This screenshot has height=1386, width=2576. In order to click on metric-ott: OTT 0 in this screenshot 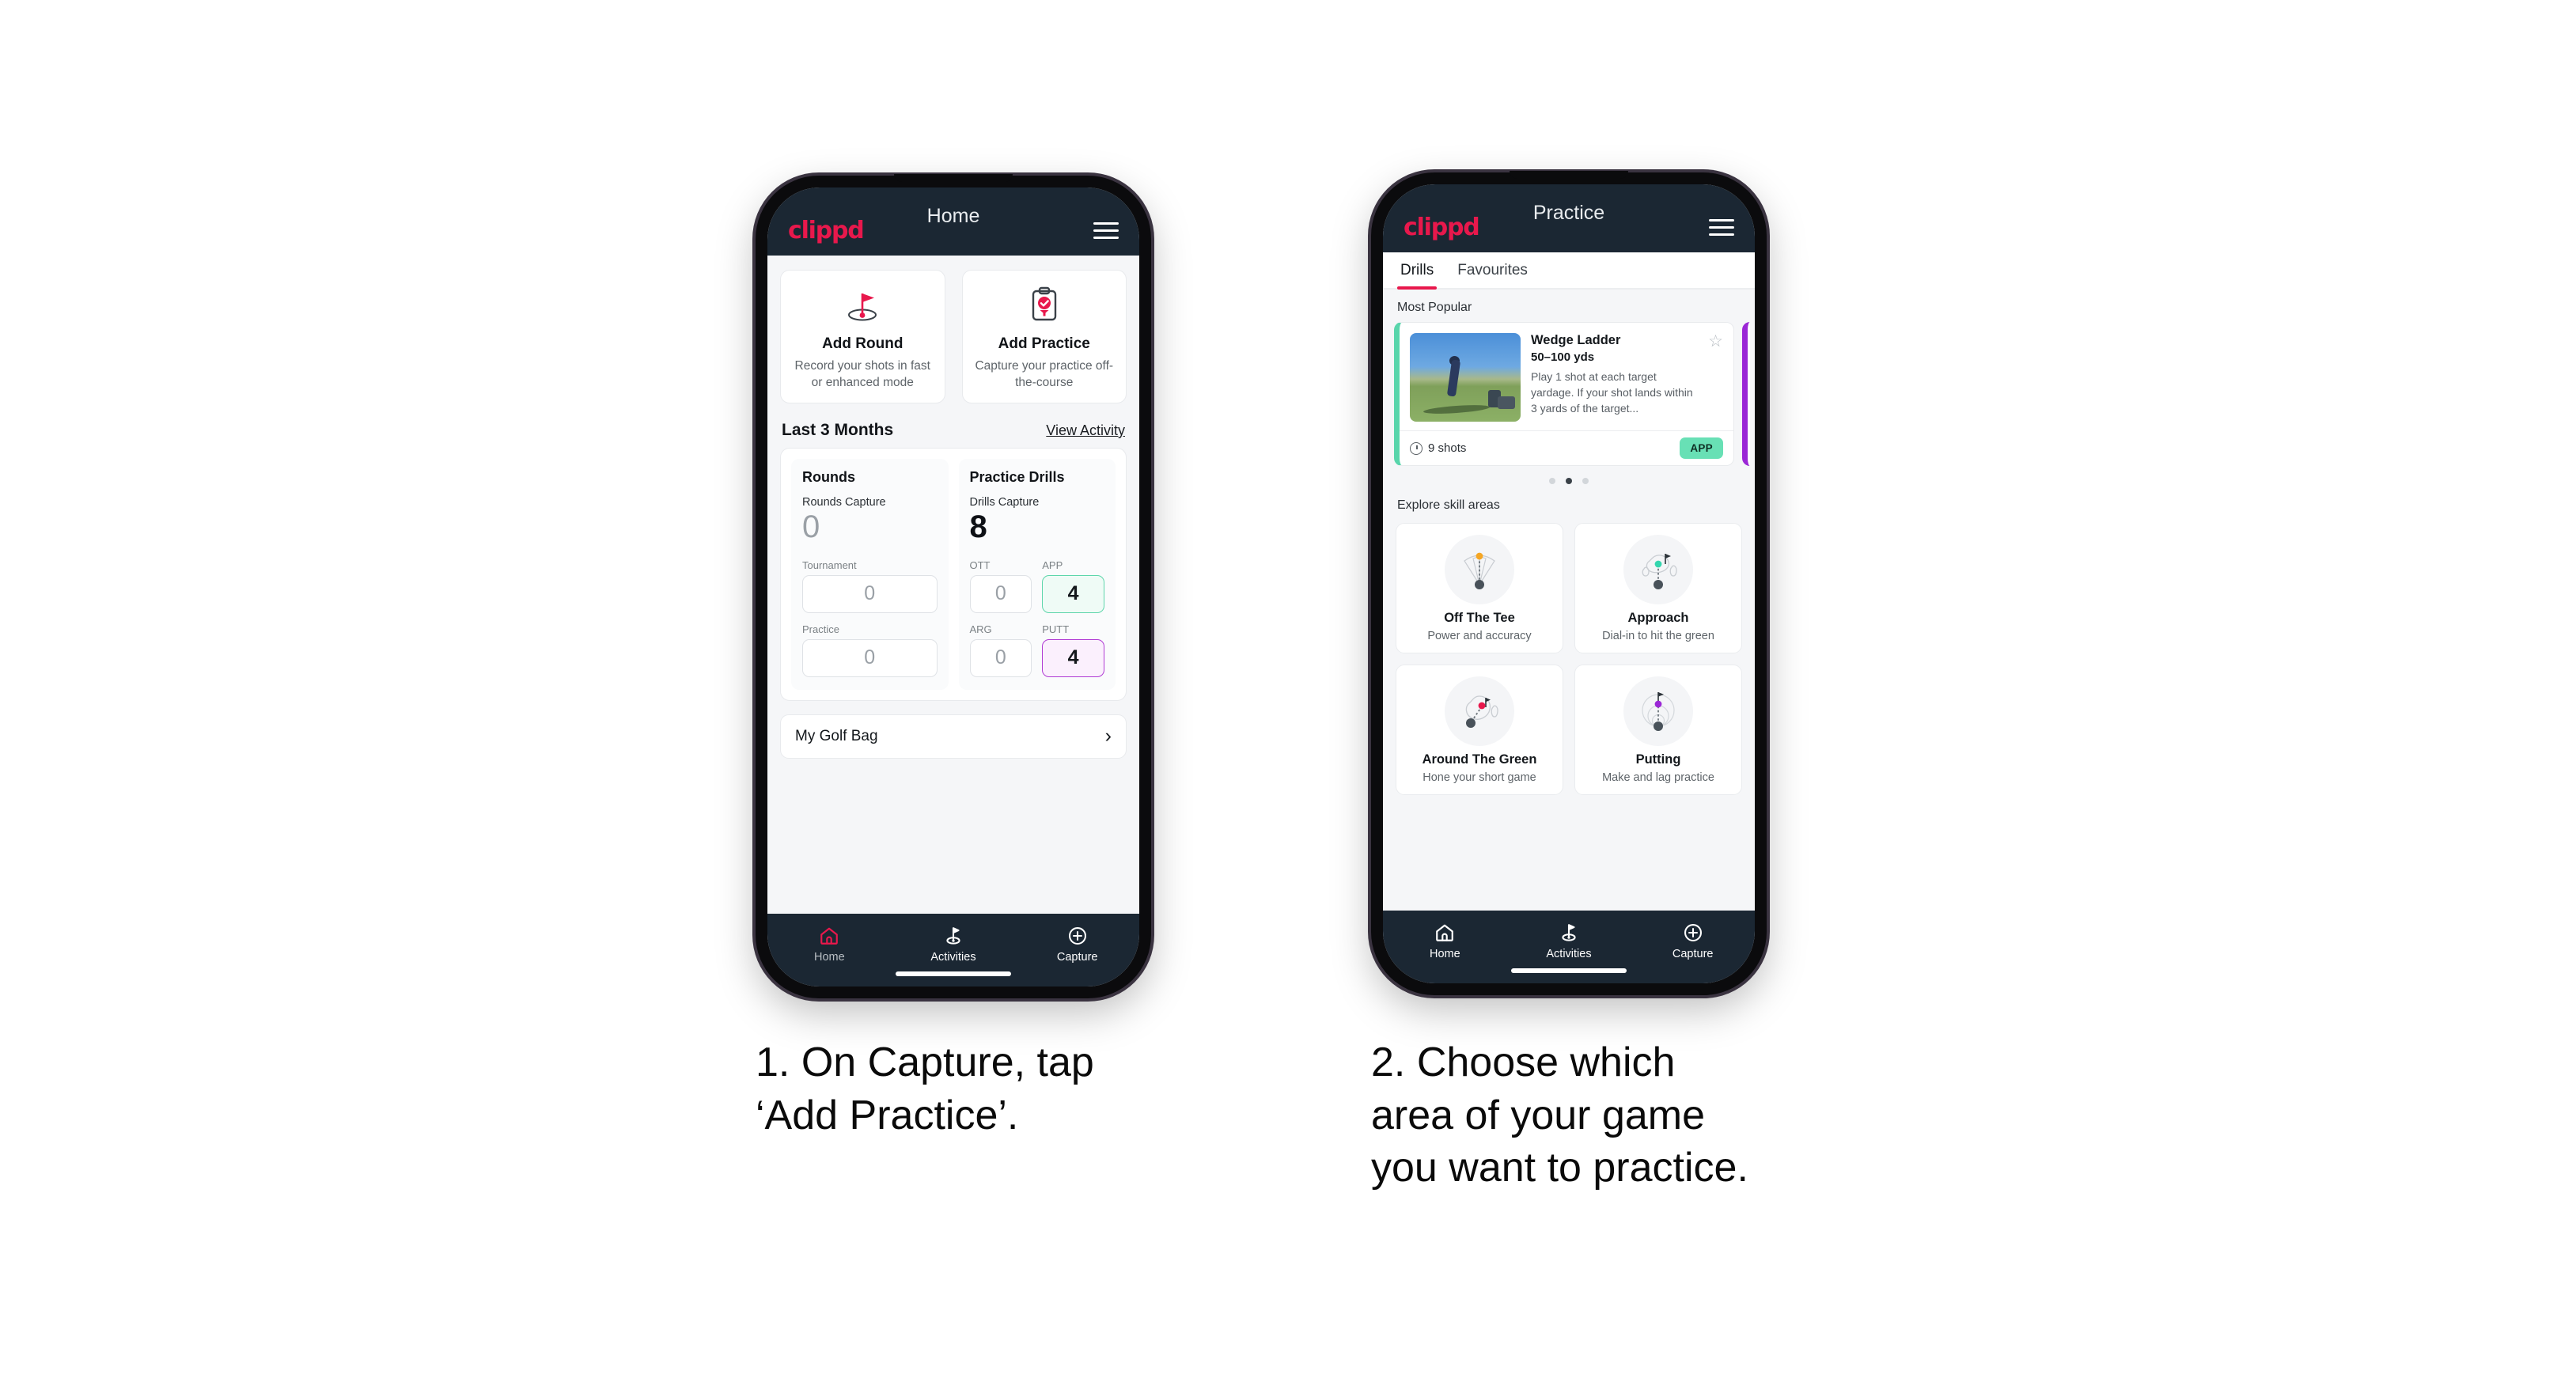, I will do `click(1000, 586)`.